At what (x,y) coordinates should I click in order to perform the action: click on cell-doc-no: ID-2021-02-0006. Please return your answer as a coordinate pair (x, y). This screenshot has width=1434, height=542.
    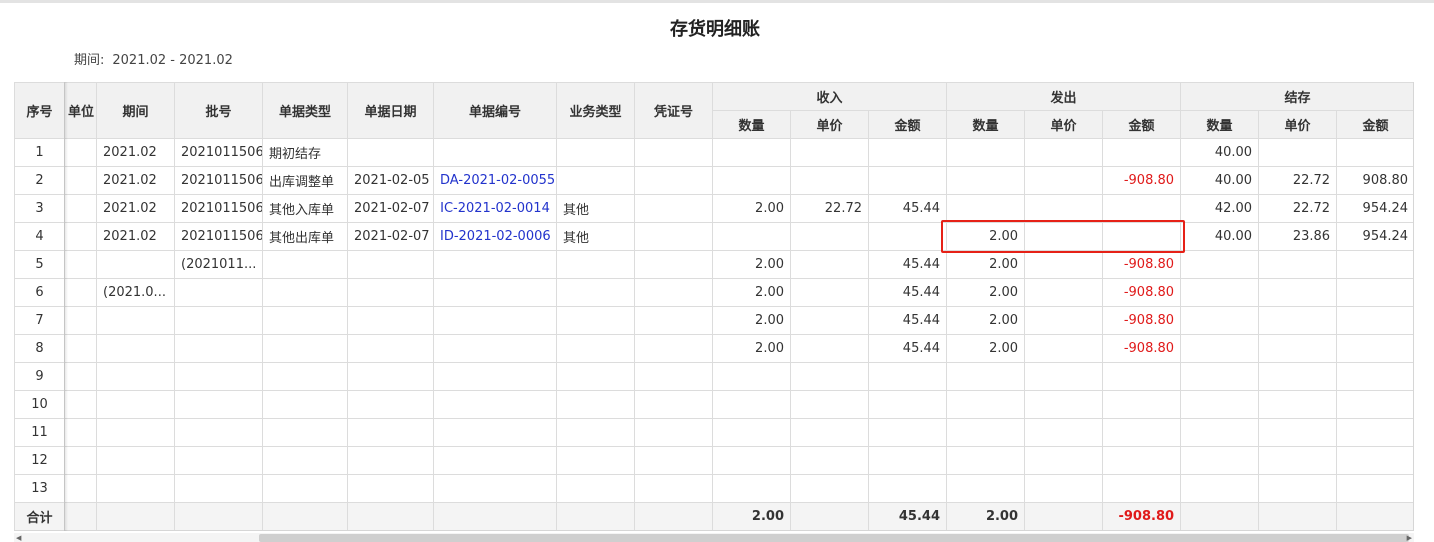
    Looking at the image, I should click on (495, 236).